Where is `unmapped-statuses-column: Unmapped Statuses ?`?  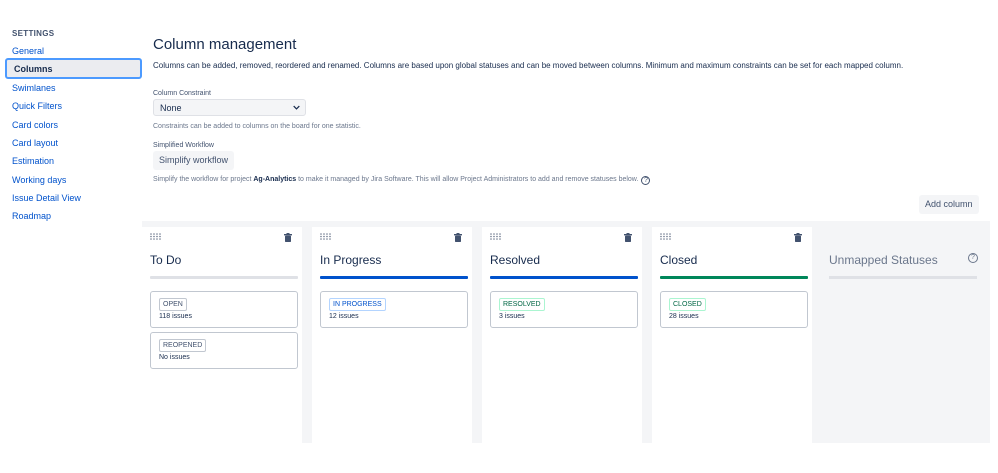
unmapped-statuses-column: Unmapped Statuses ? is located at coordinates (904, 332).